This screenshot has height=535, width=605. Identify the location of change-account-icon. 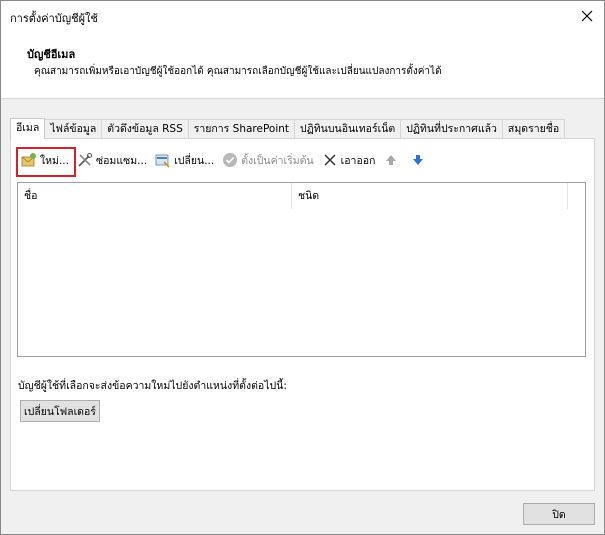
(163, 160).